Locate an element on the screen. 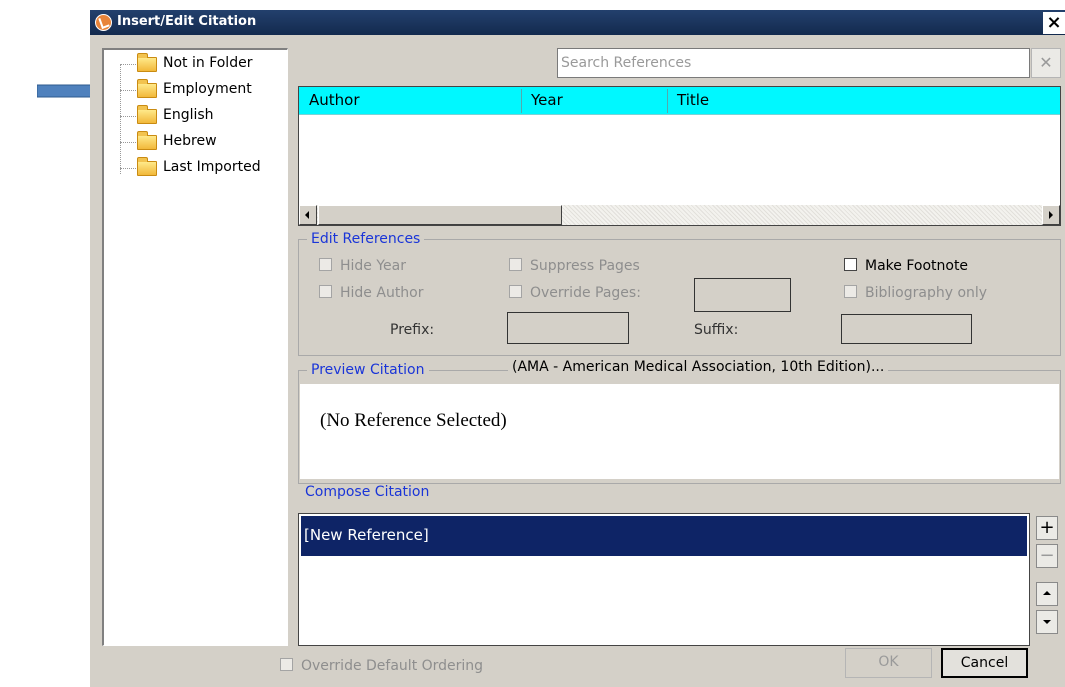 Image resolution: width=1065 pixels, height=687 pixels. plus-icon: + is located at coordinates (1047, 527).